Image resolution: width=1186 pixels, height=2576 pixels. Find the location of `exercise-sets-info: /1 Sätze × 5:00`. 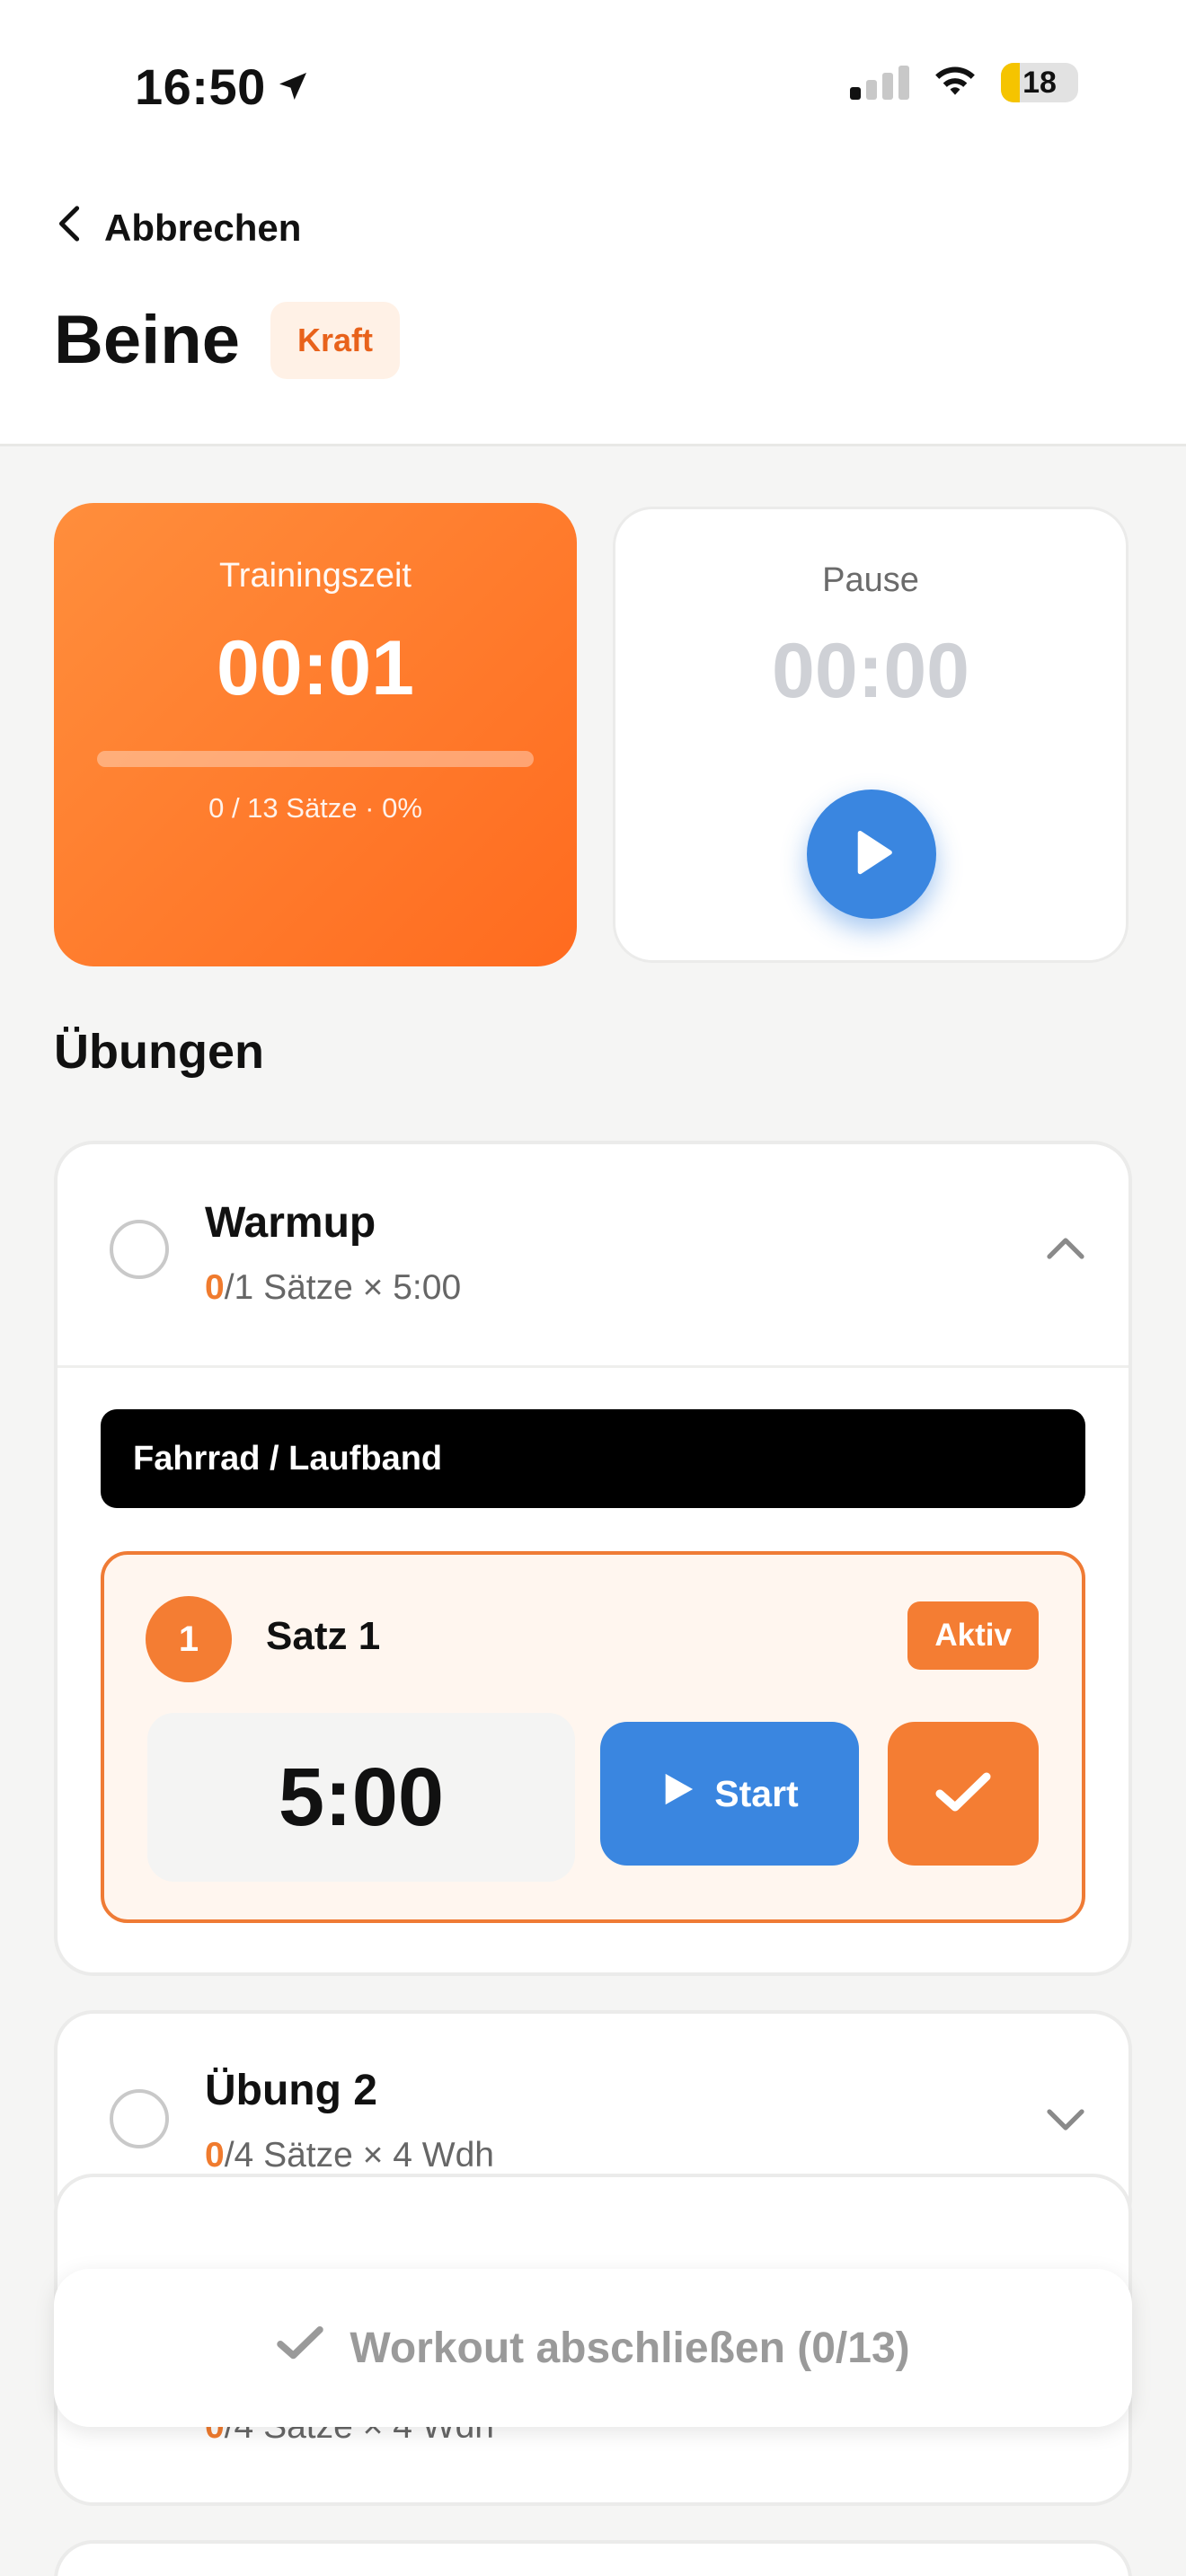

exercise-sets-info: /1 Sätze × 5:00 is located at coordinates (343, 1287).